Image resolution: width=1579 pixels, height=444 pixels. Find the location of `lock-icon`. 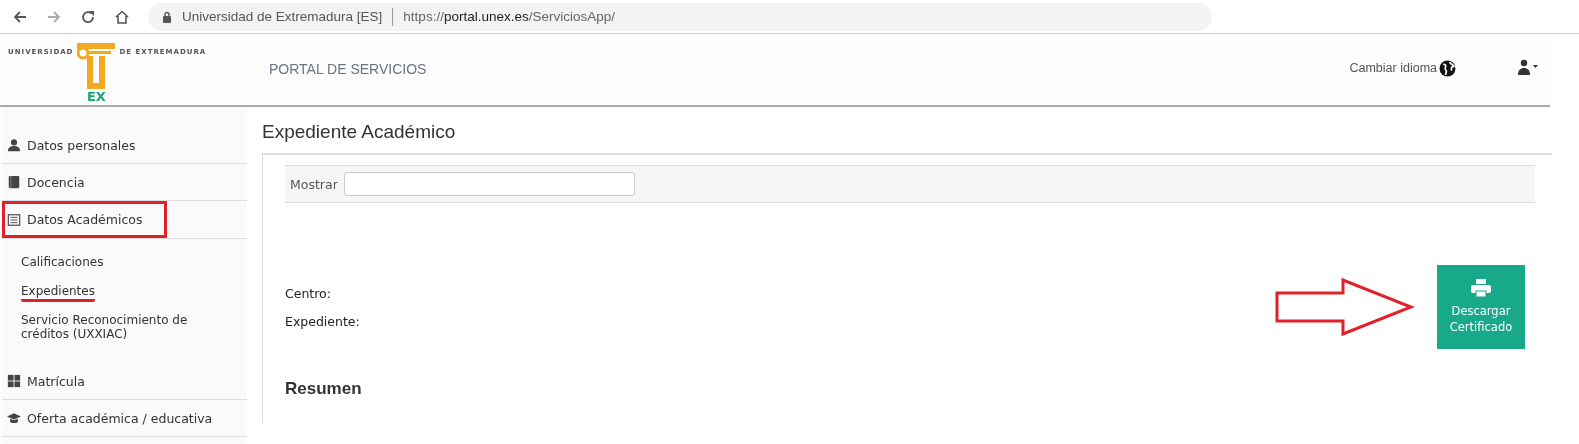

lock-icon is located at coordinates (167, 16).